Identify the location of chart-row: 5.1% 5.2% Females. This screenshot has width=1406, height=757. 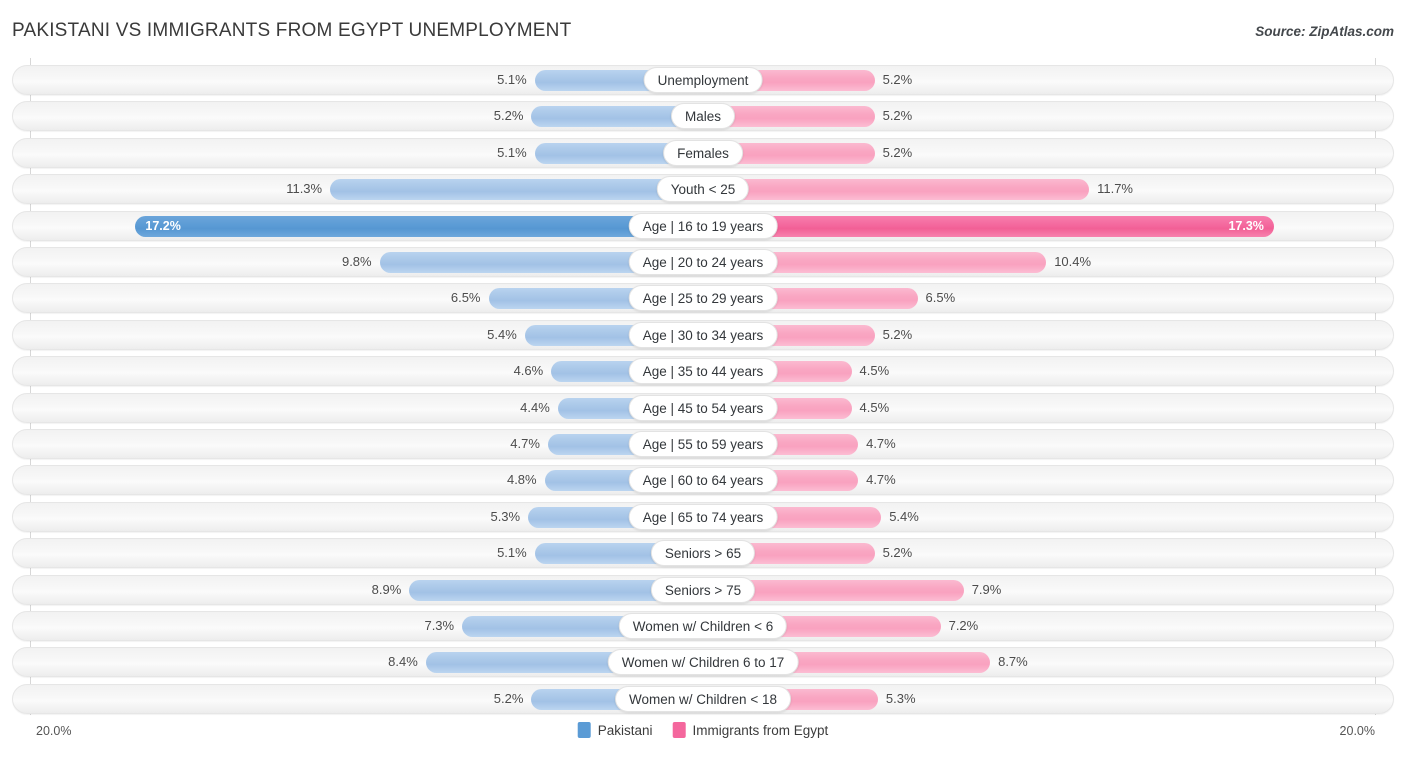
(703, 152).